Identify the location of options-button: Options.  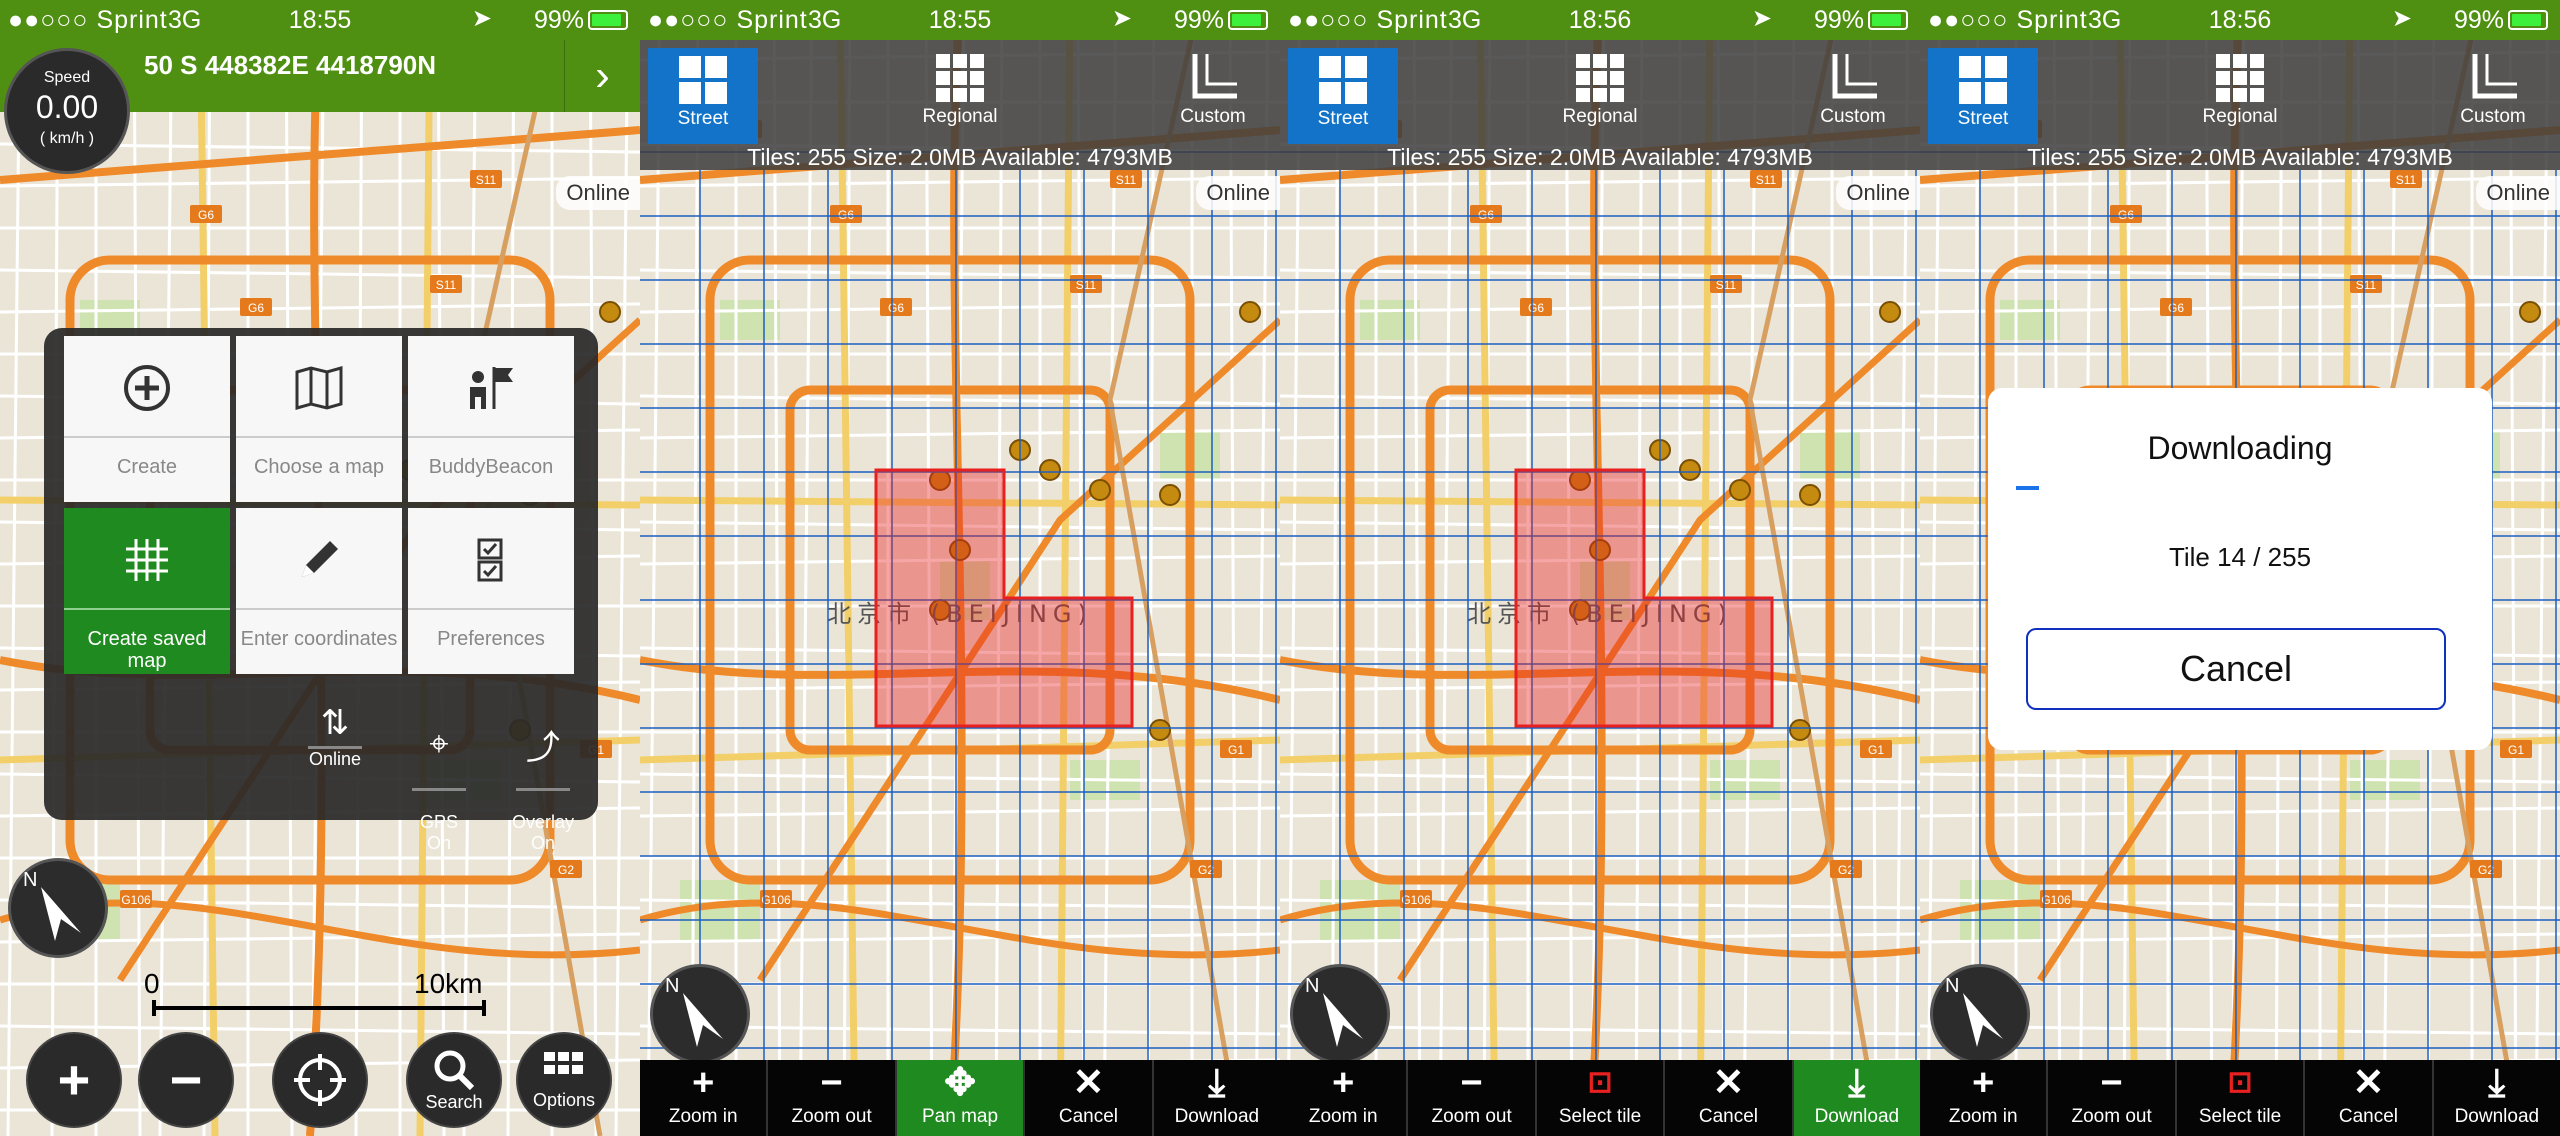
(564, 1080).